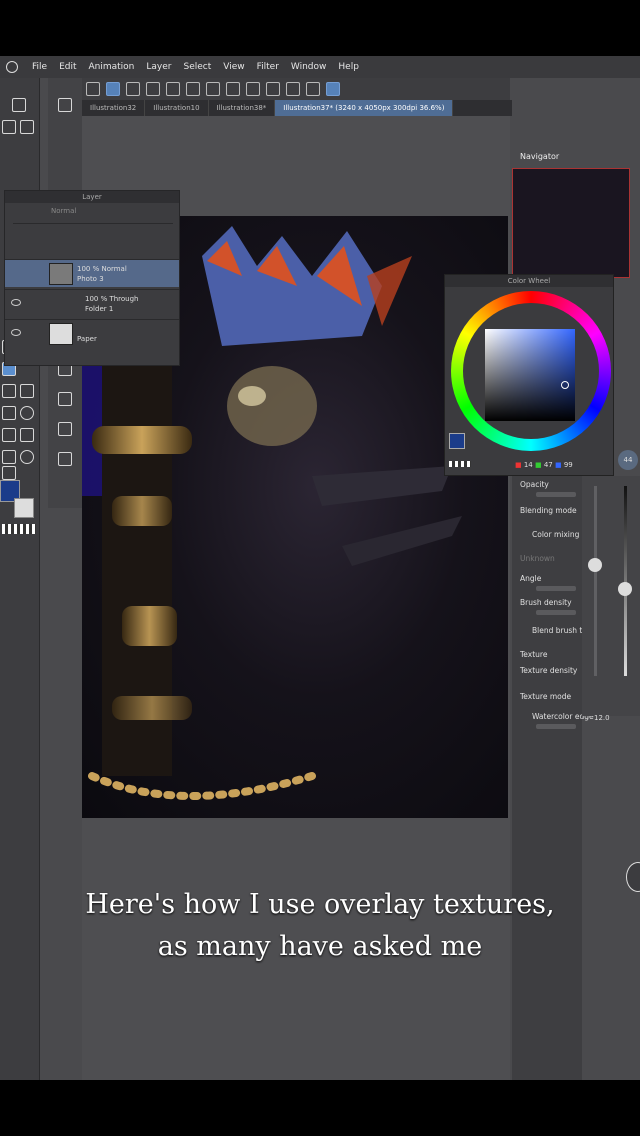 This screenshot has width=640, height=1136. I want to click on caption-line-2: as many have asked me, so click(320, 946).